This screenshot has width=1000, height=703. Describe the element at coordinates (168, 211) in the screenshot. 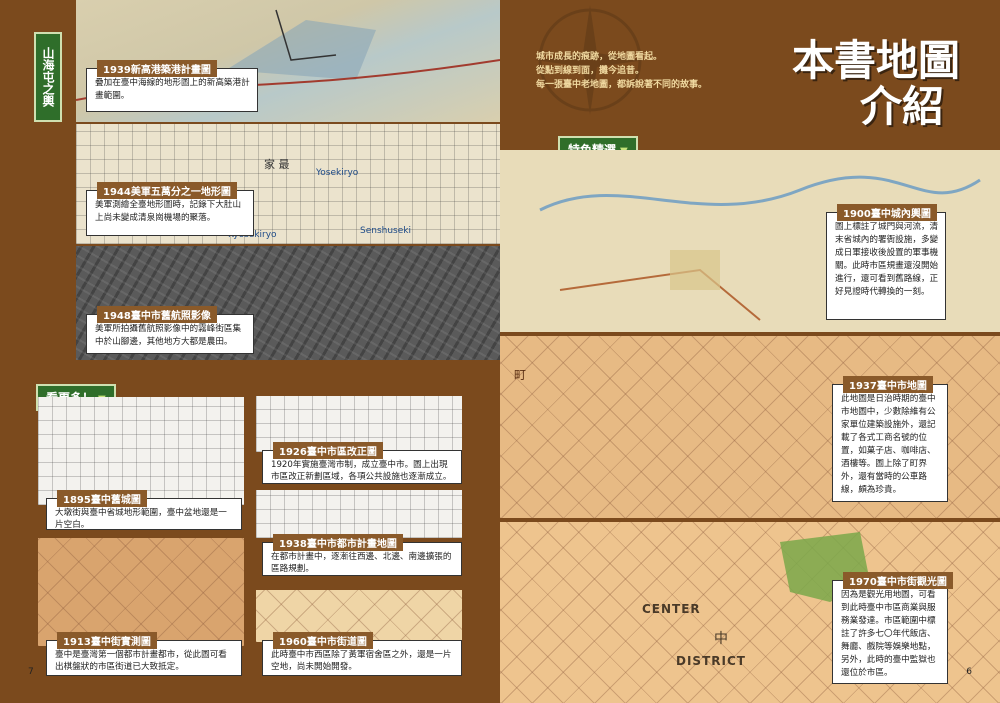

I see `caption-text: 美軍測繪全臺地形圖時，記錄下大肚山上尚未變成清泉崗機場的聚落。` at that location.